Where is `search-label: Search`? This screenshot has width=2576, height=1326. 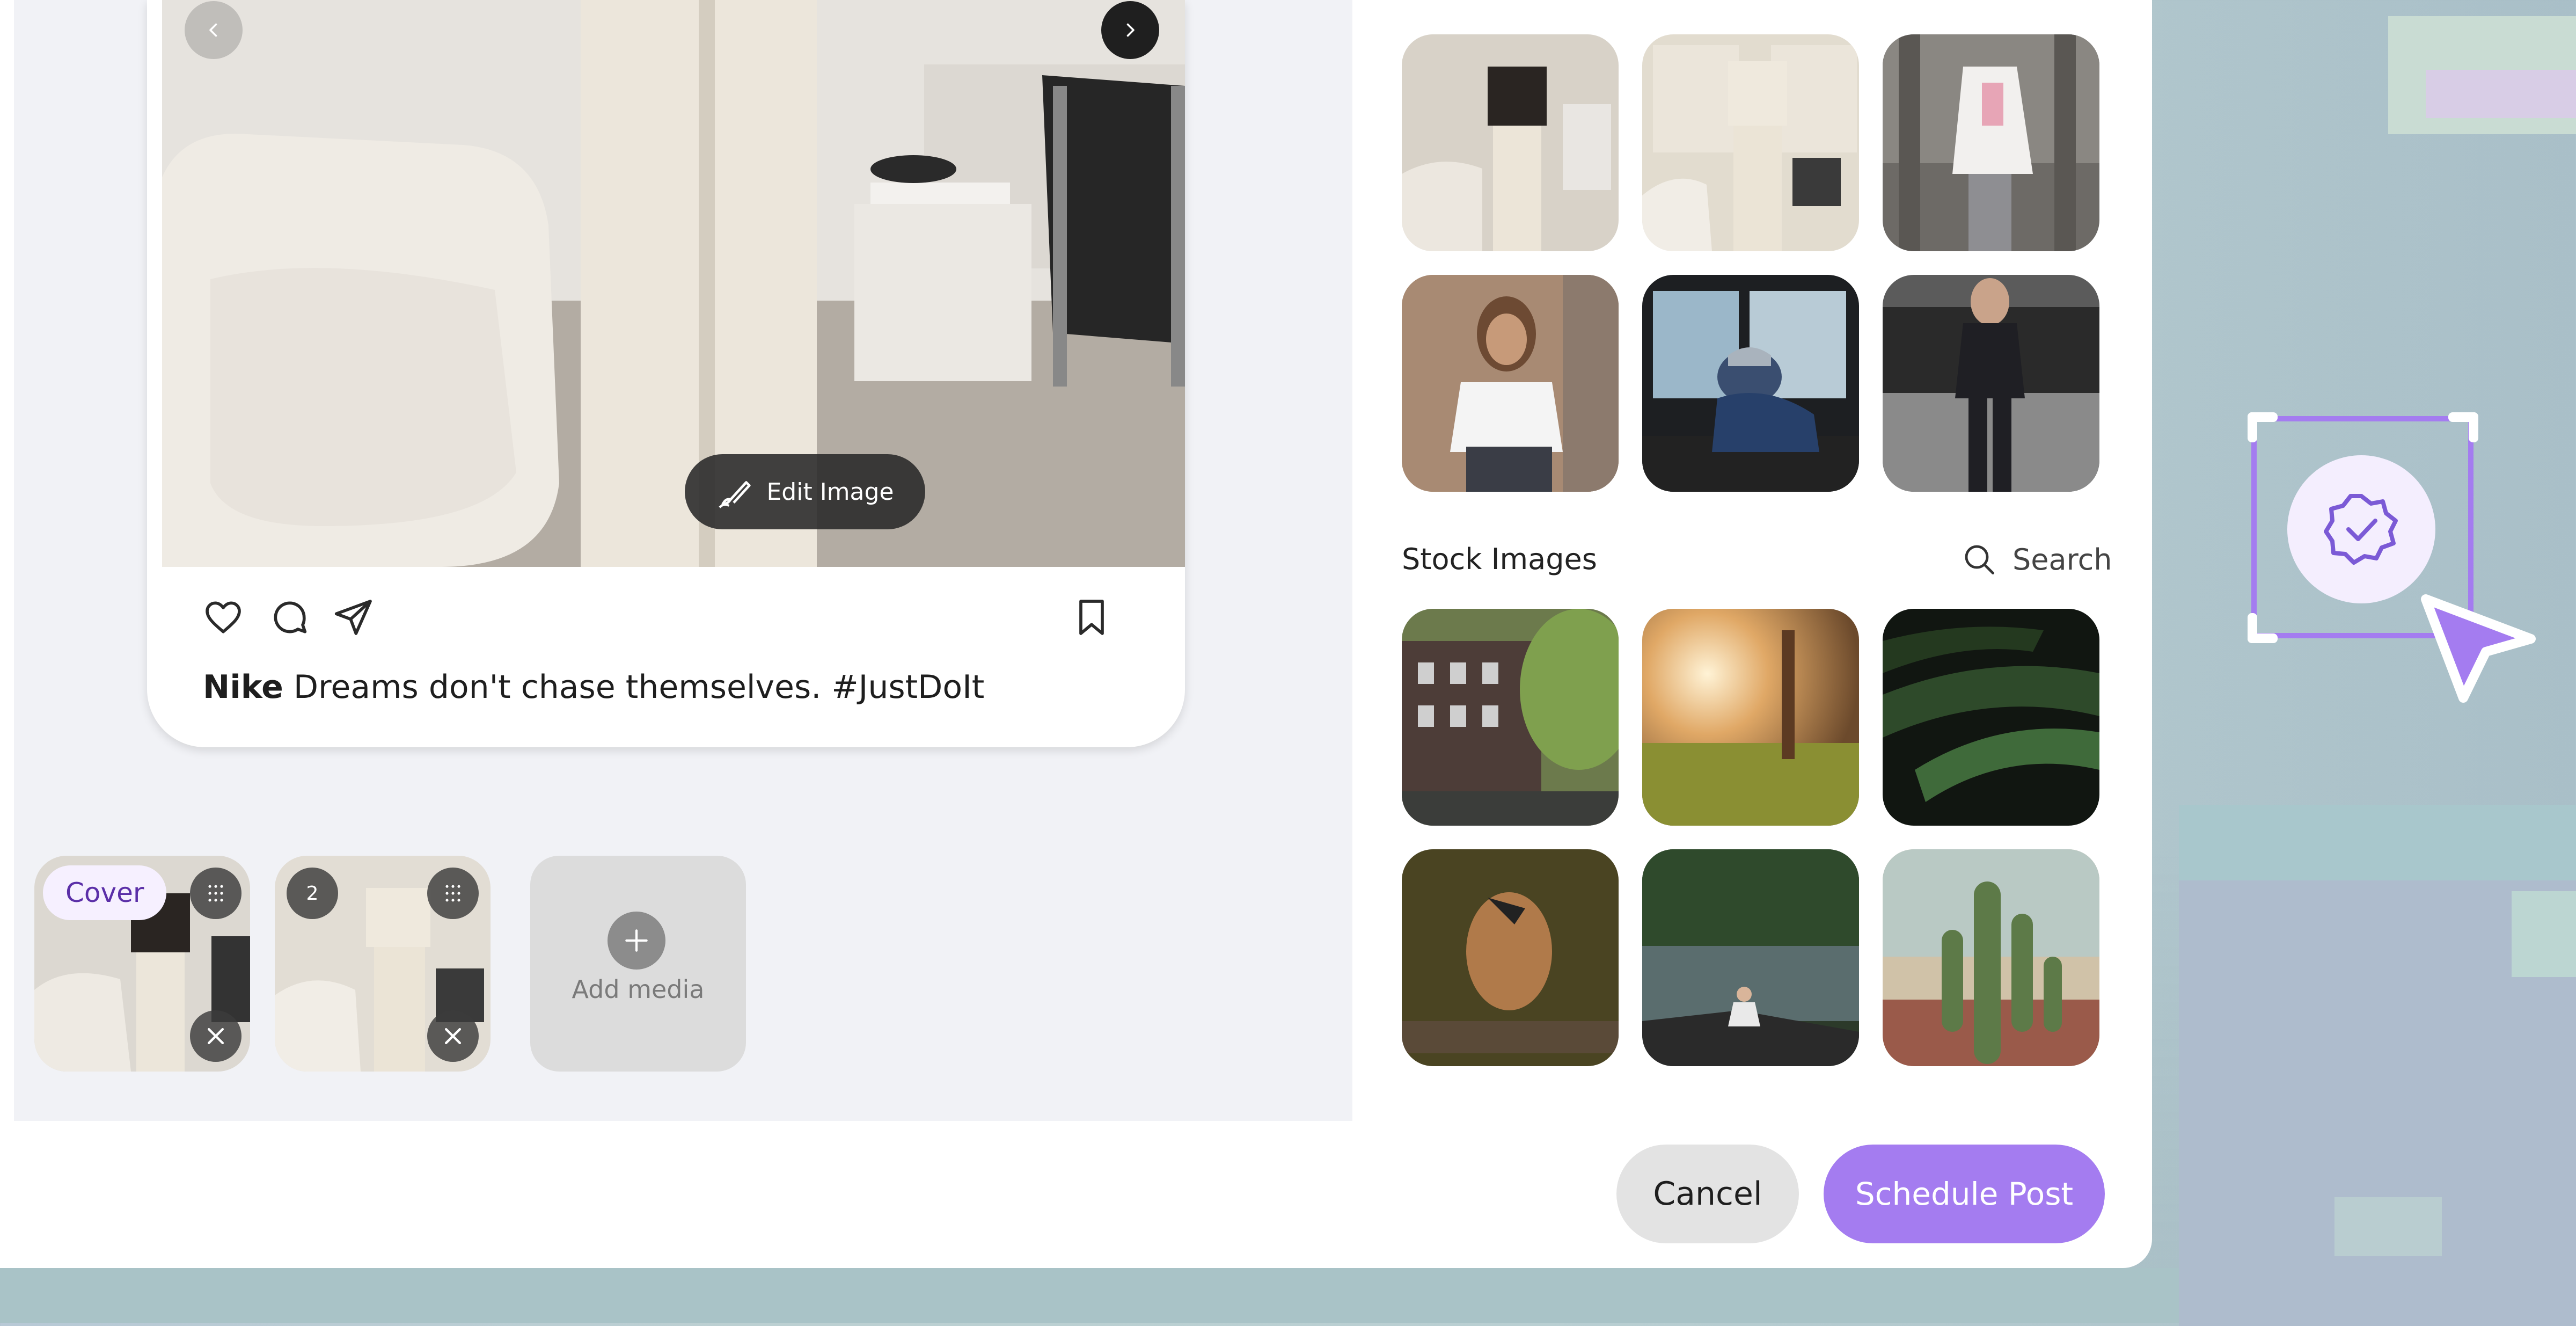
search-label: Search is located at coordinates (2062, 559).